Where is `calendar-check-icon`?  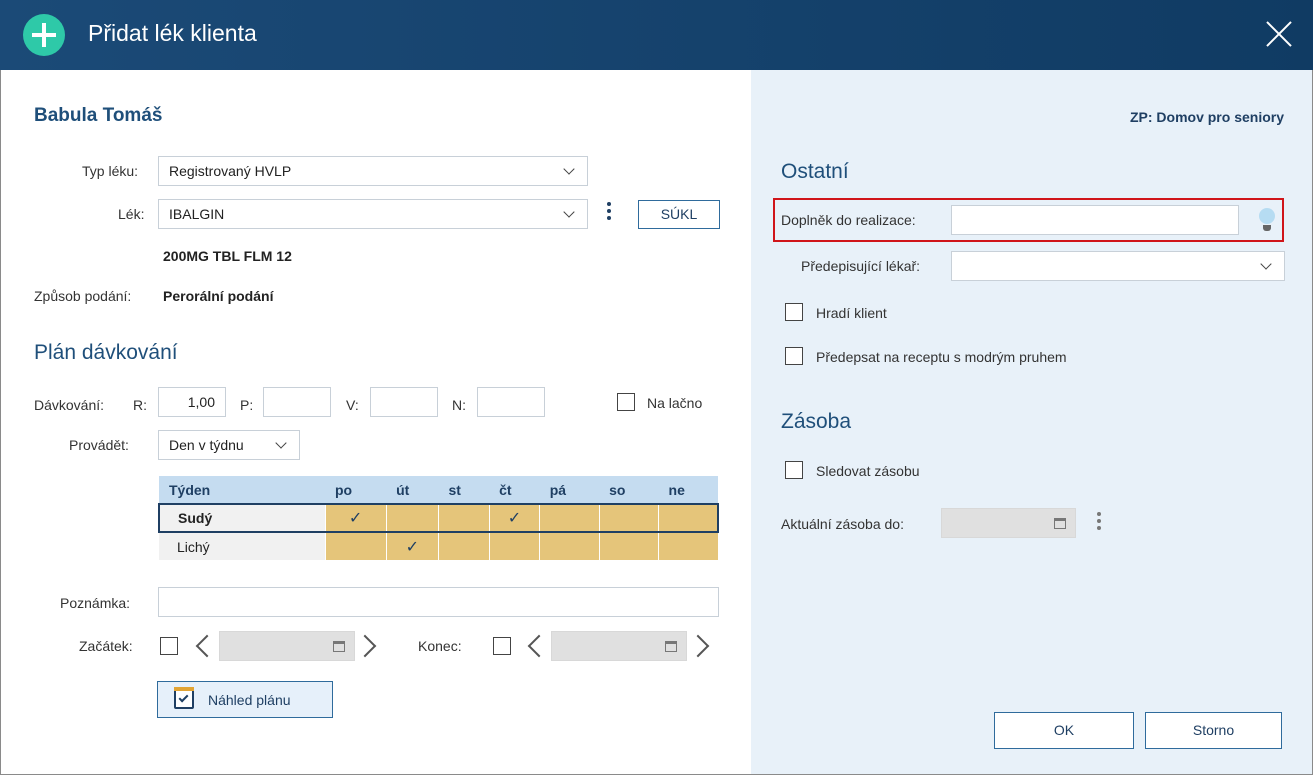
calendar-check-icon is located at coordinates (184, 698).